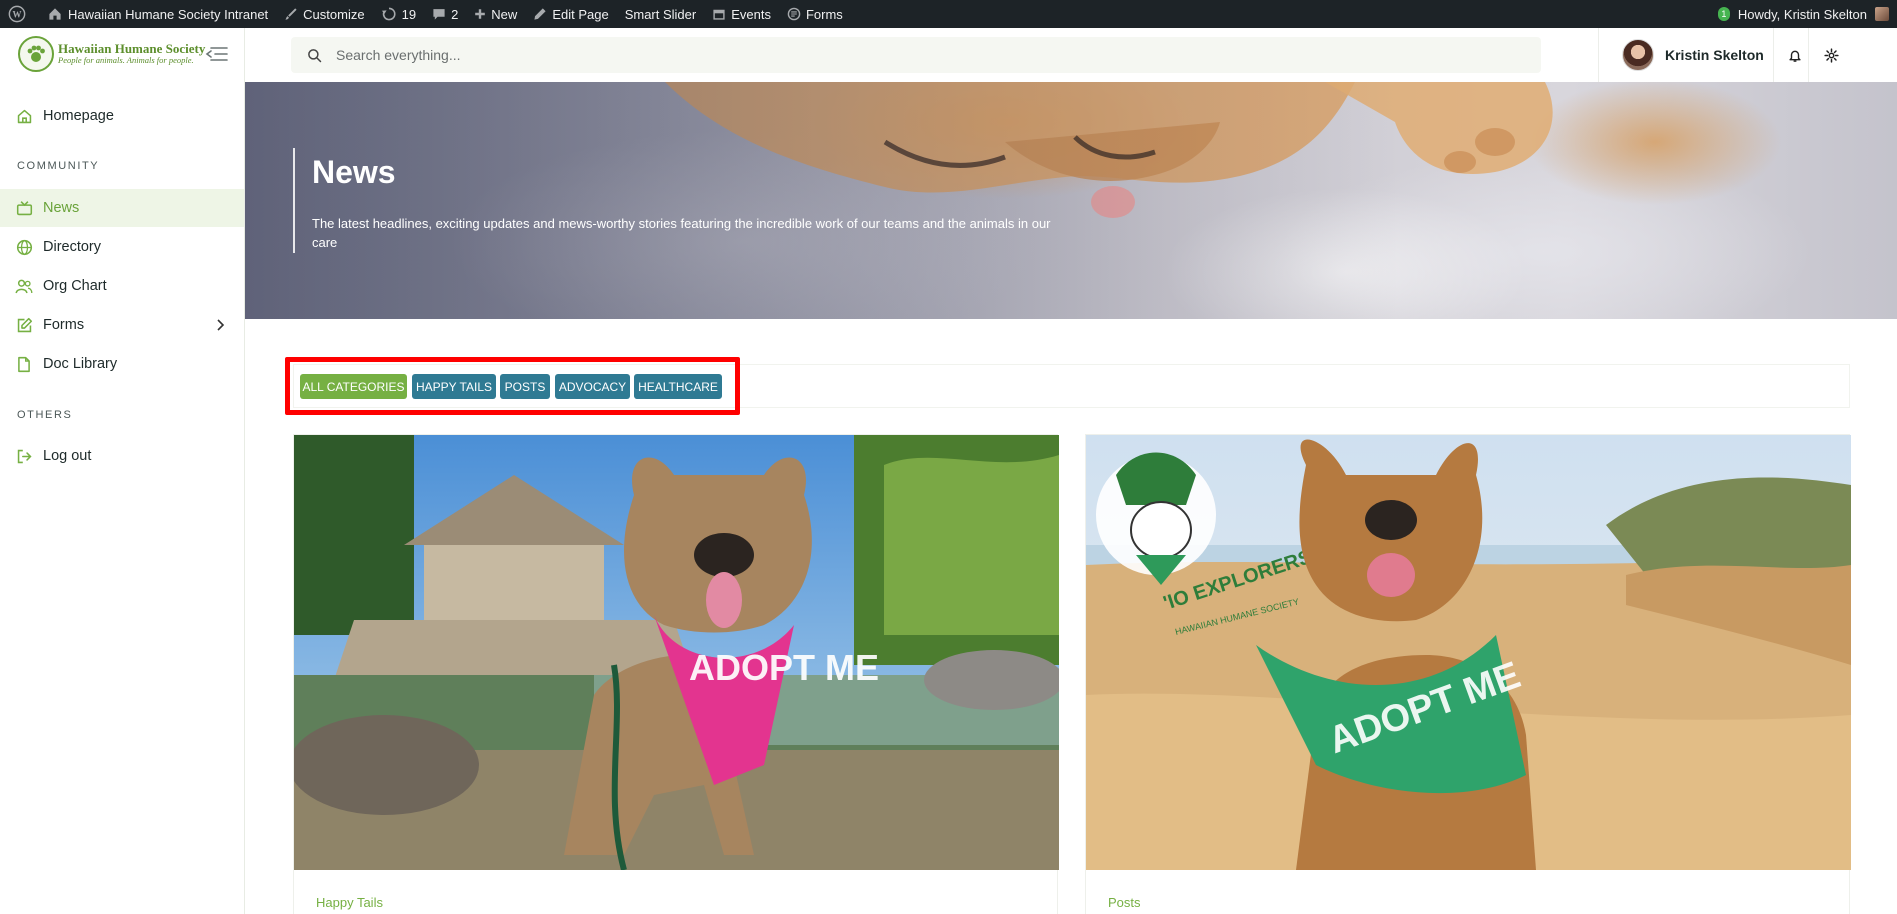  Describe the element at coordinates (132, 49) in the screenshot. I see `logo-title: Hawaiian Humane Society` at that location.